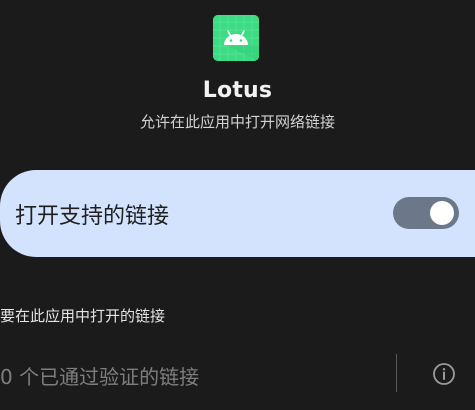  I want to click on open-supported-links-label: 打开支持的链接, so click(92, 216).